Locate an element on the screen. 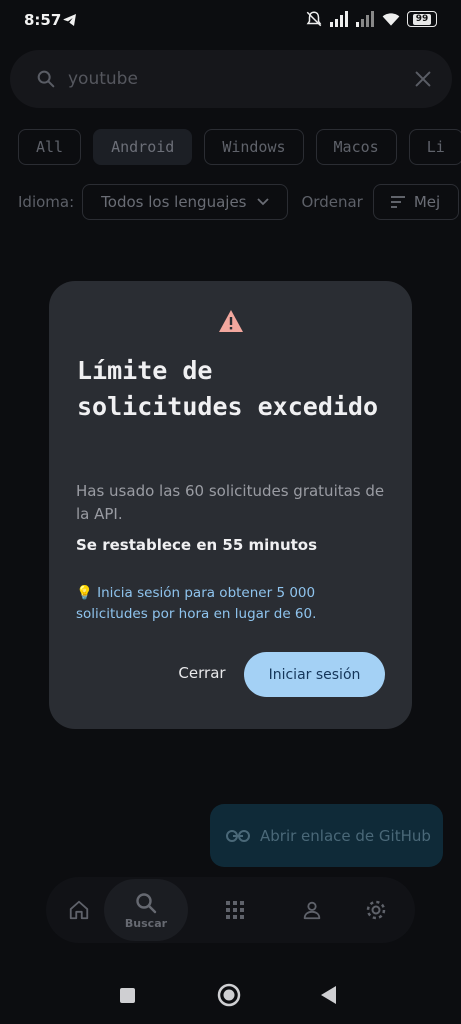  telegram-icon is located at coordinates (69, 20).